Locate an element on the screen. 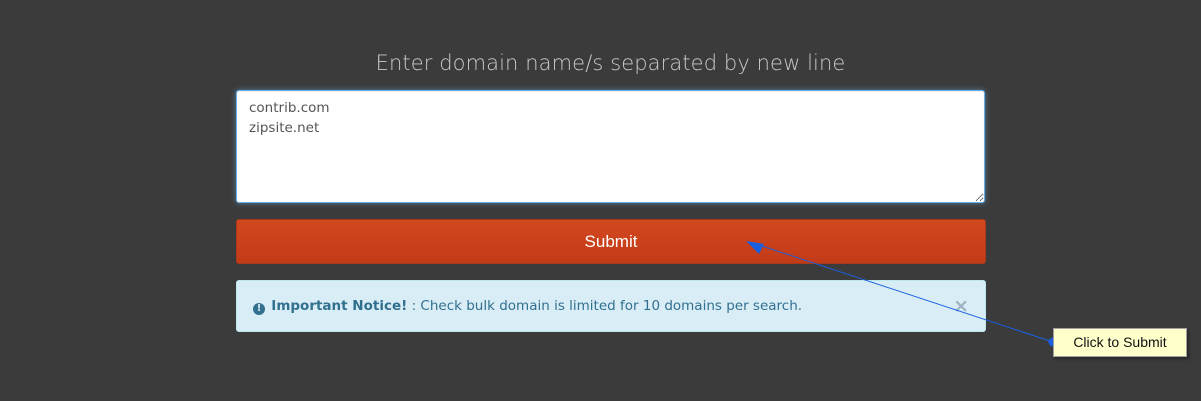 Image resolution: width=1201 pixels, height=401 pixels. annotation-arrow is located at coordinates (902, 294).